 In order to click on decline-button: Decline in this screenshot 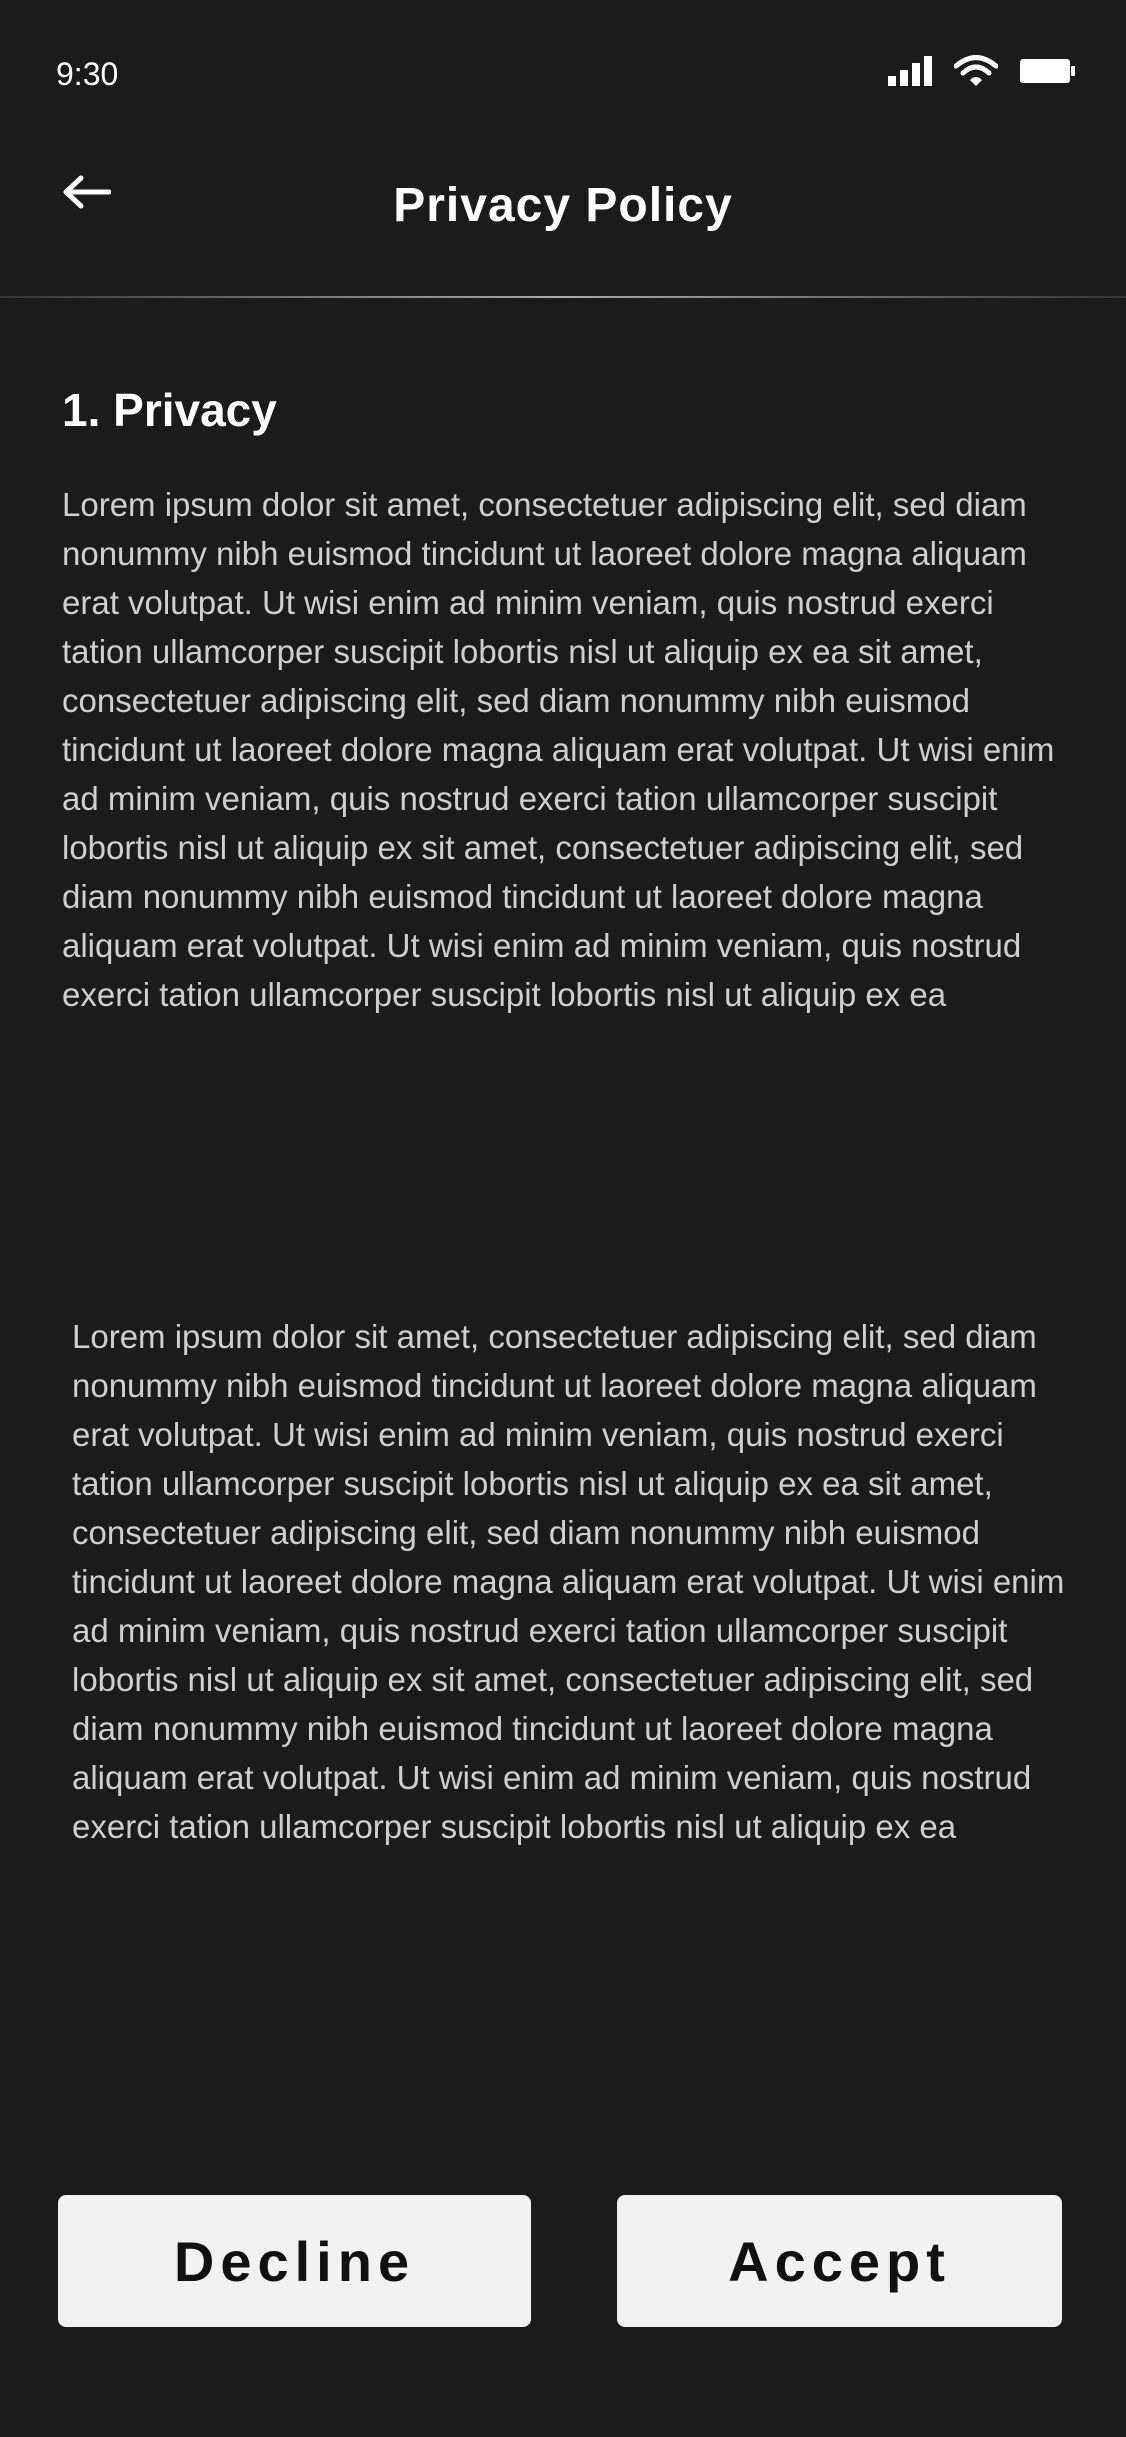, I will do `click(294, 2261)`.